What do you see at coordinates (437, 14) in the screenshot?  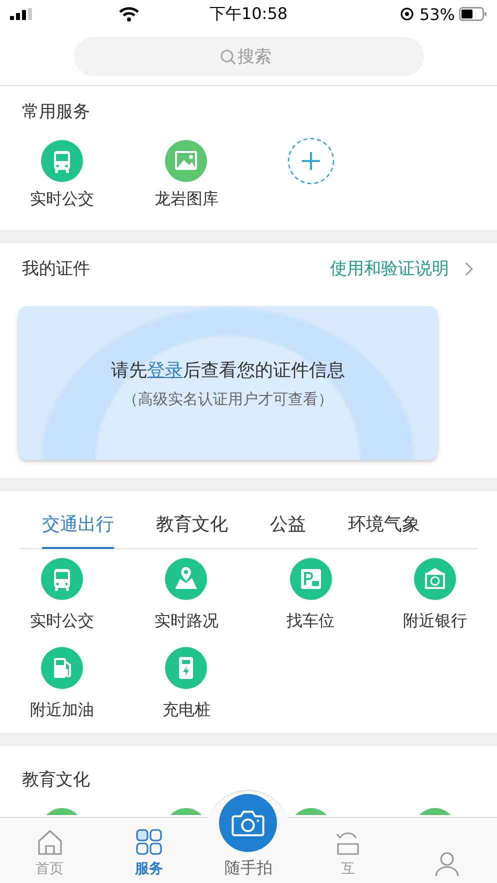 I see `battery-percent: 53%` at bounding box center [437, 14].